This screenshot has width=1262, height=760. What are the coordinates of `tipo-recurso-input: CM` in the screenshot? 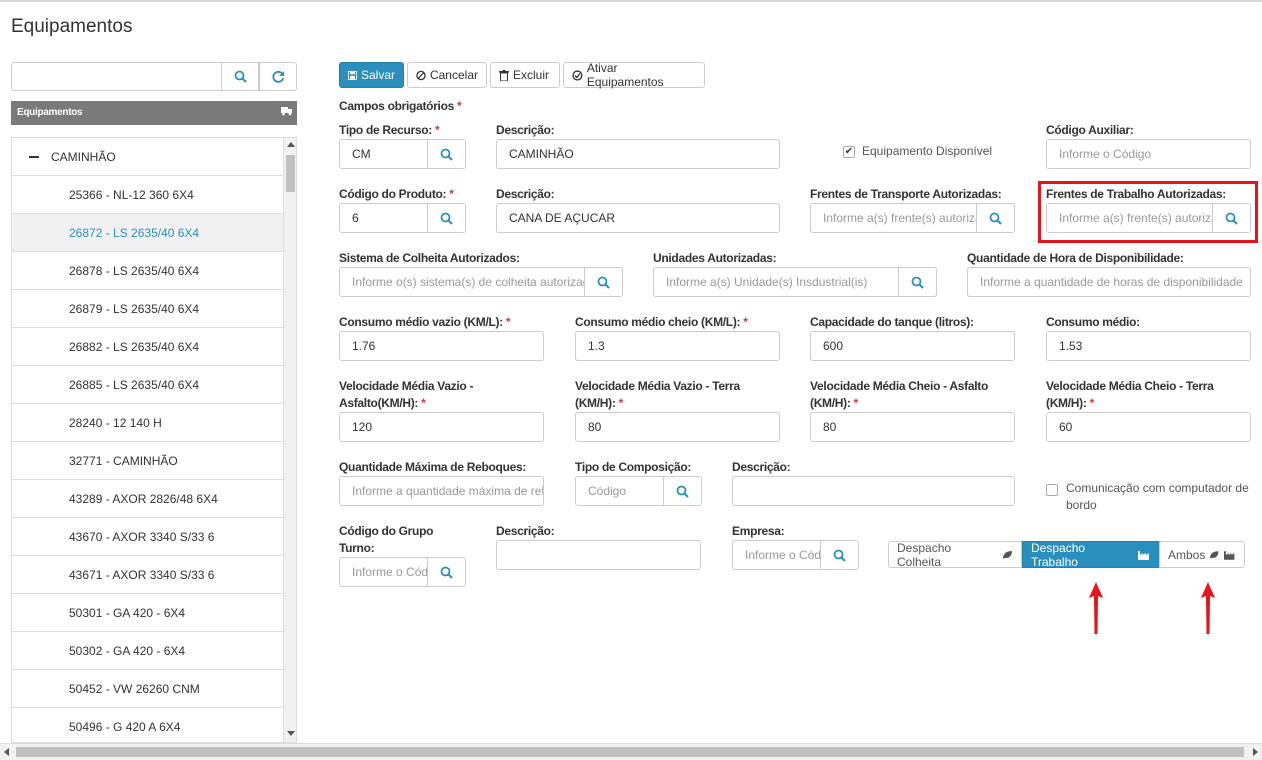 It's located at (383, 154).